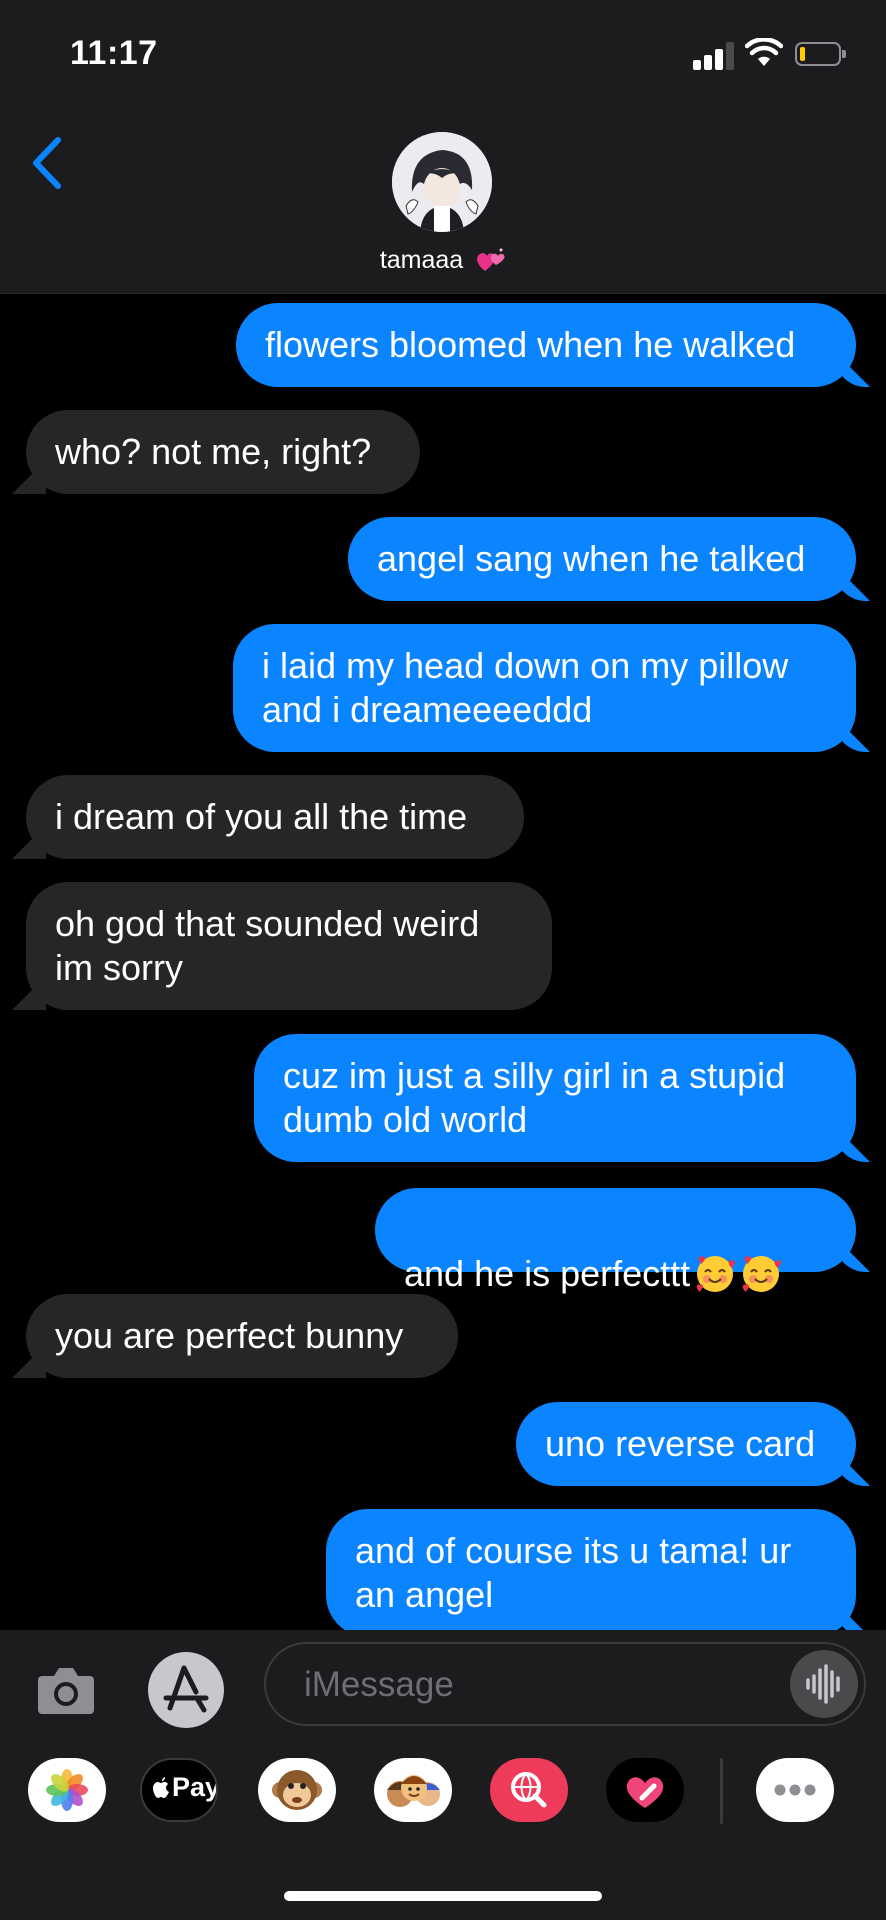  I want to click on app-store-icon, so click(186, 1689).